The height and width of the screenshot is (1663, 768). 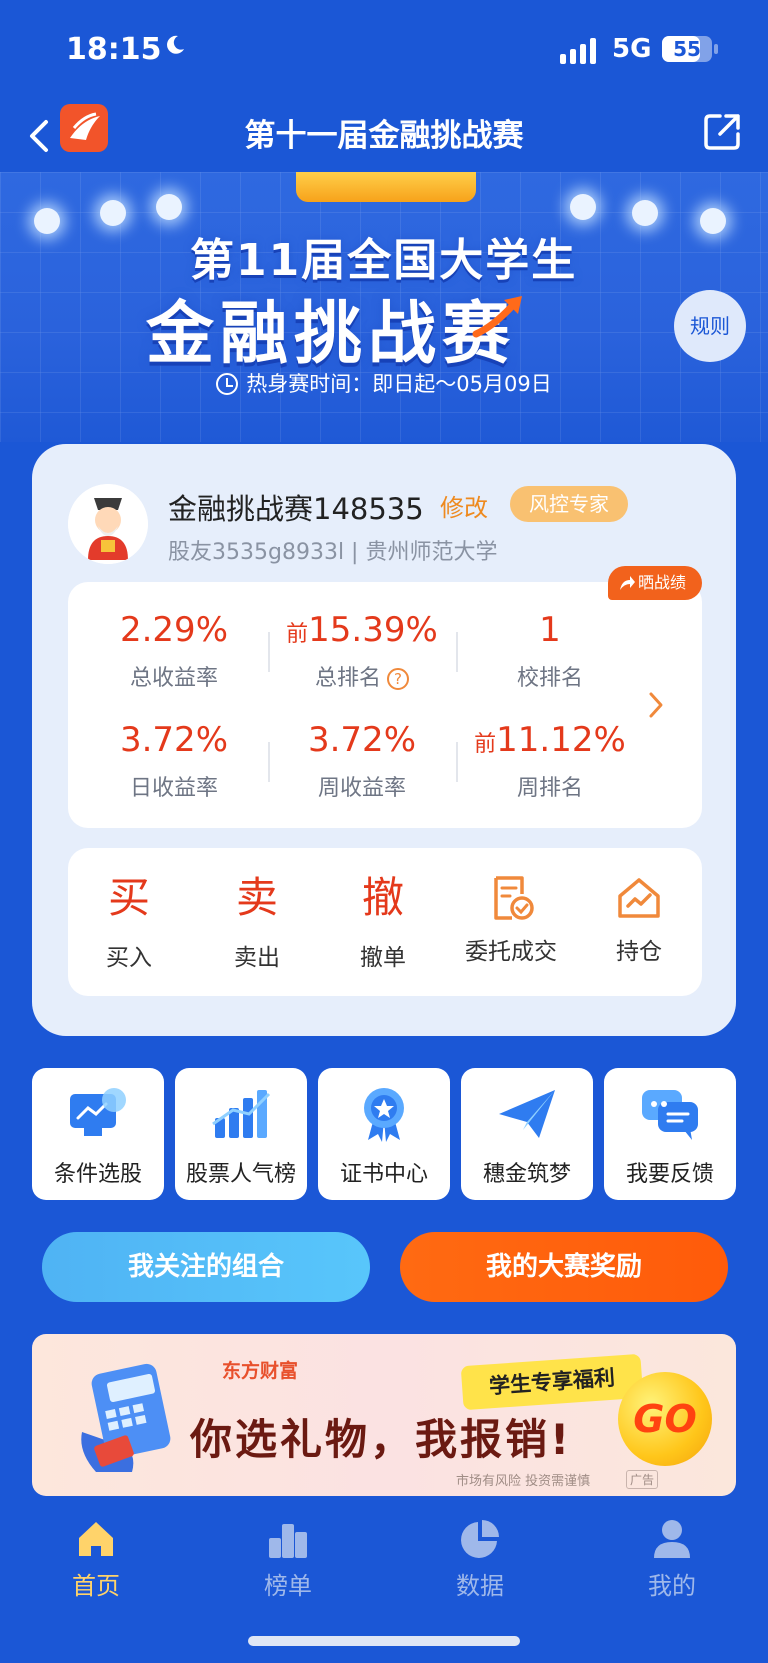 What do you see at coordinates (347, 678) in the screenshot?
I see `total-rank-label: 总排名` at bounding box center [347, 678].